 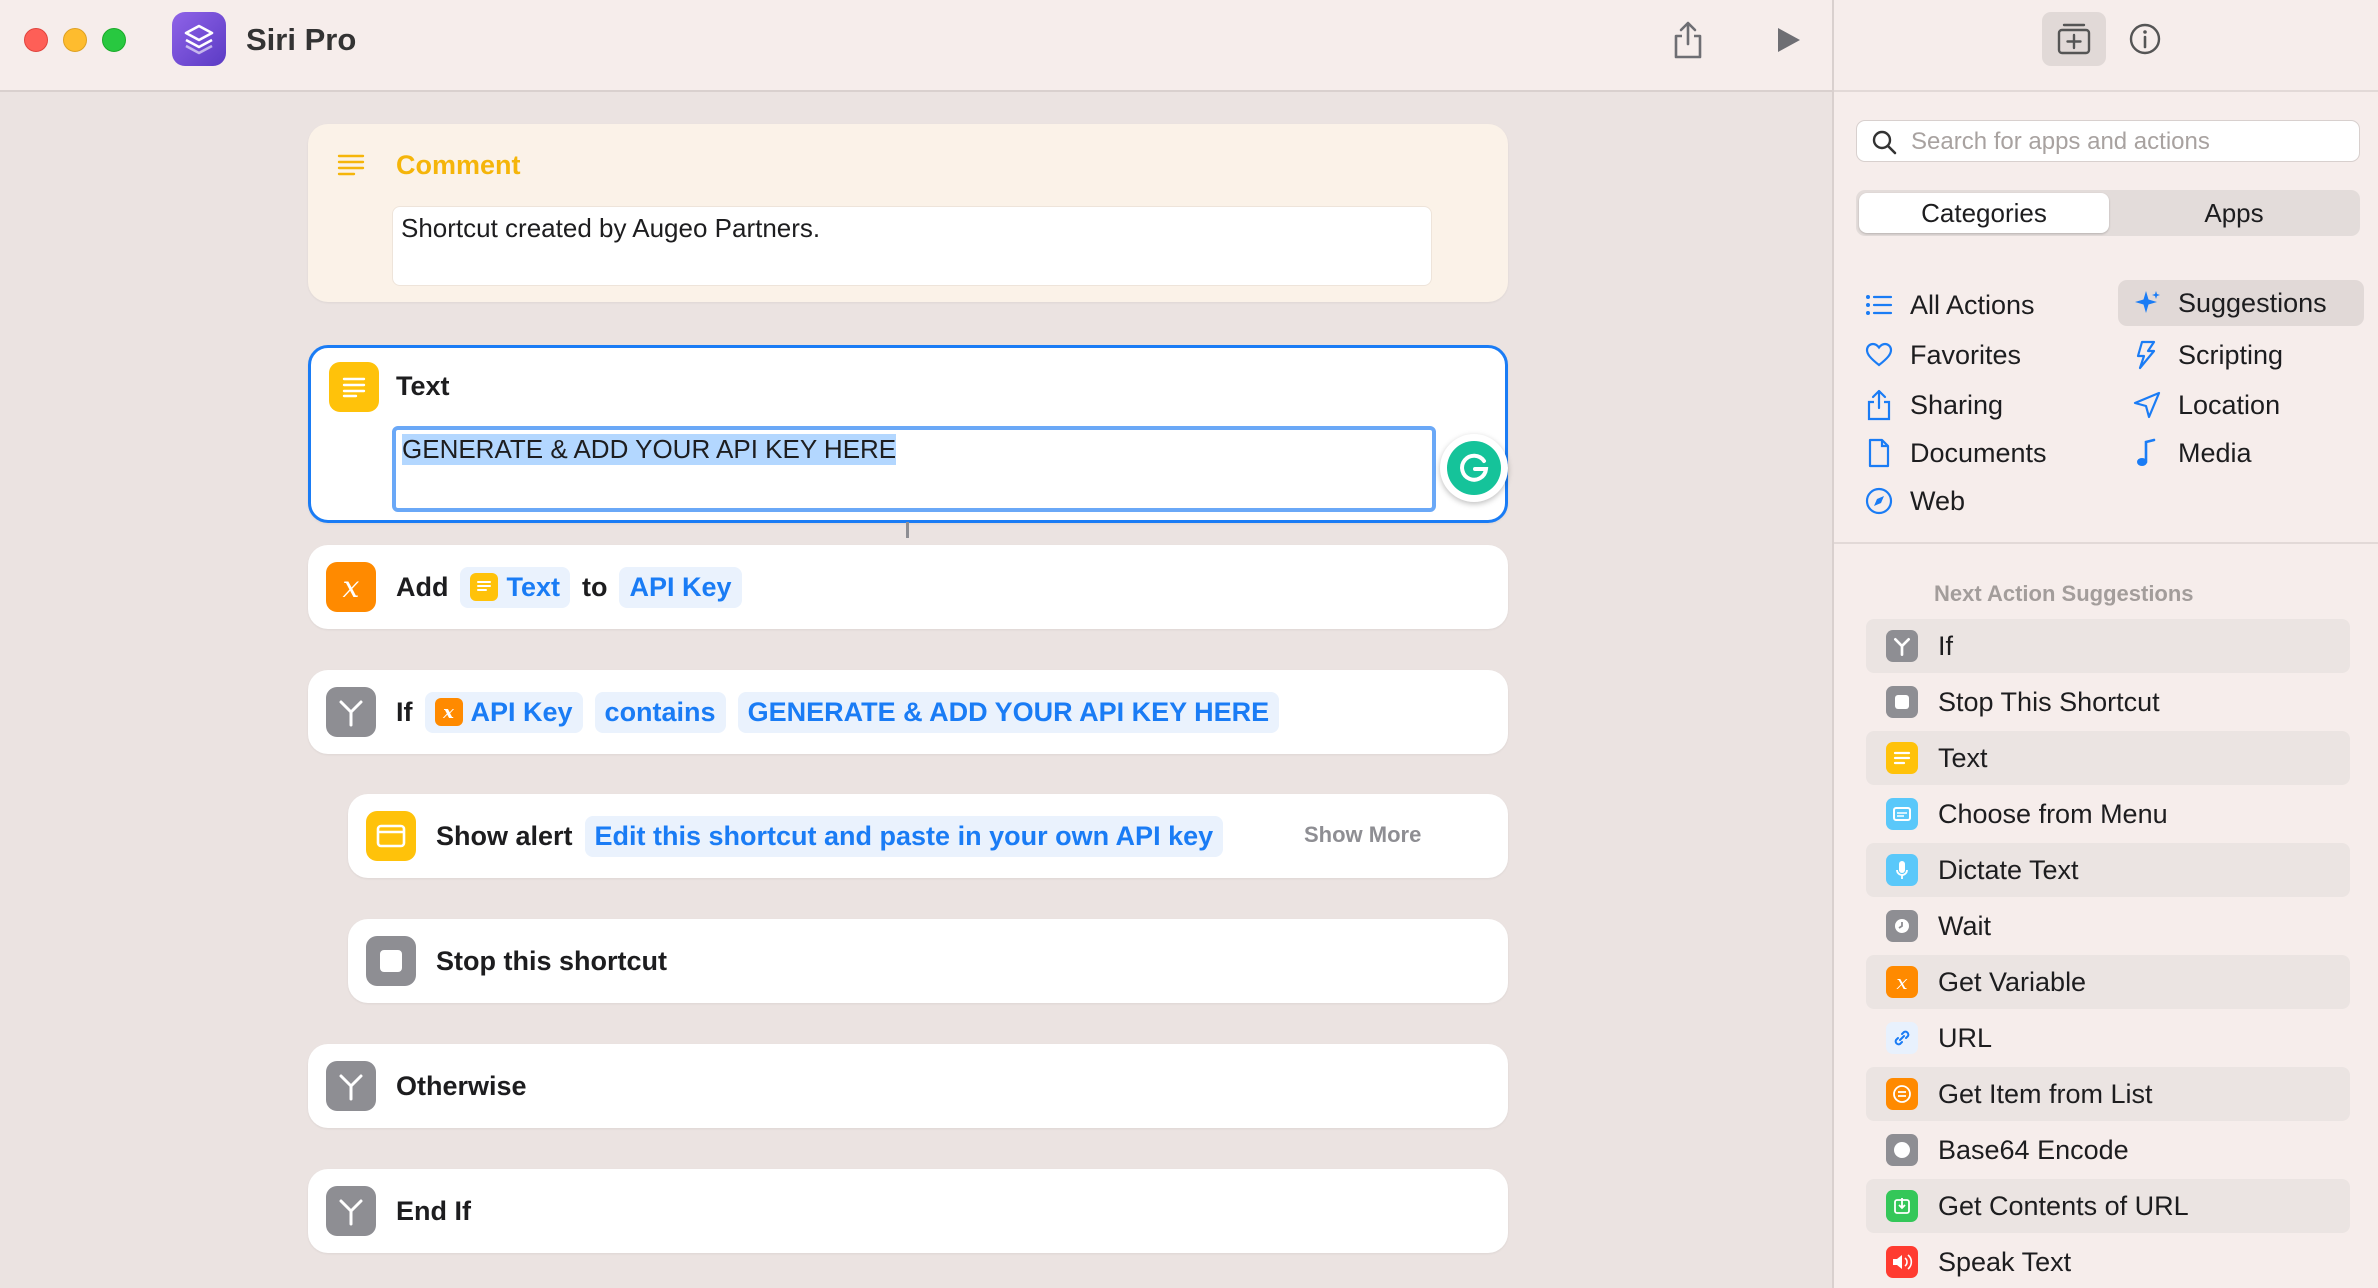 I want to click on suggestion-choose-from-menu: Choose from Menu, so click(x=2108, y=814).